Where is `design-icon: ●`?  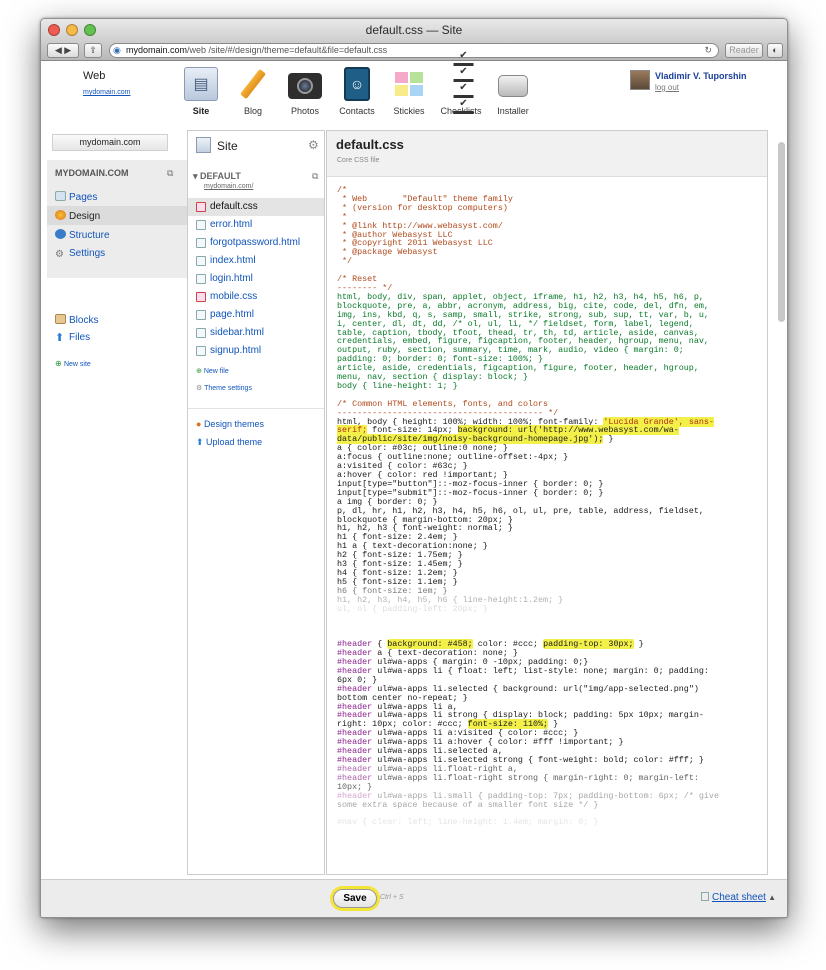 design-icon: ● is located at coordinates (200, 424).